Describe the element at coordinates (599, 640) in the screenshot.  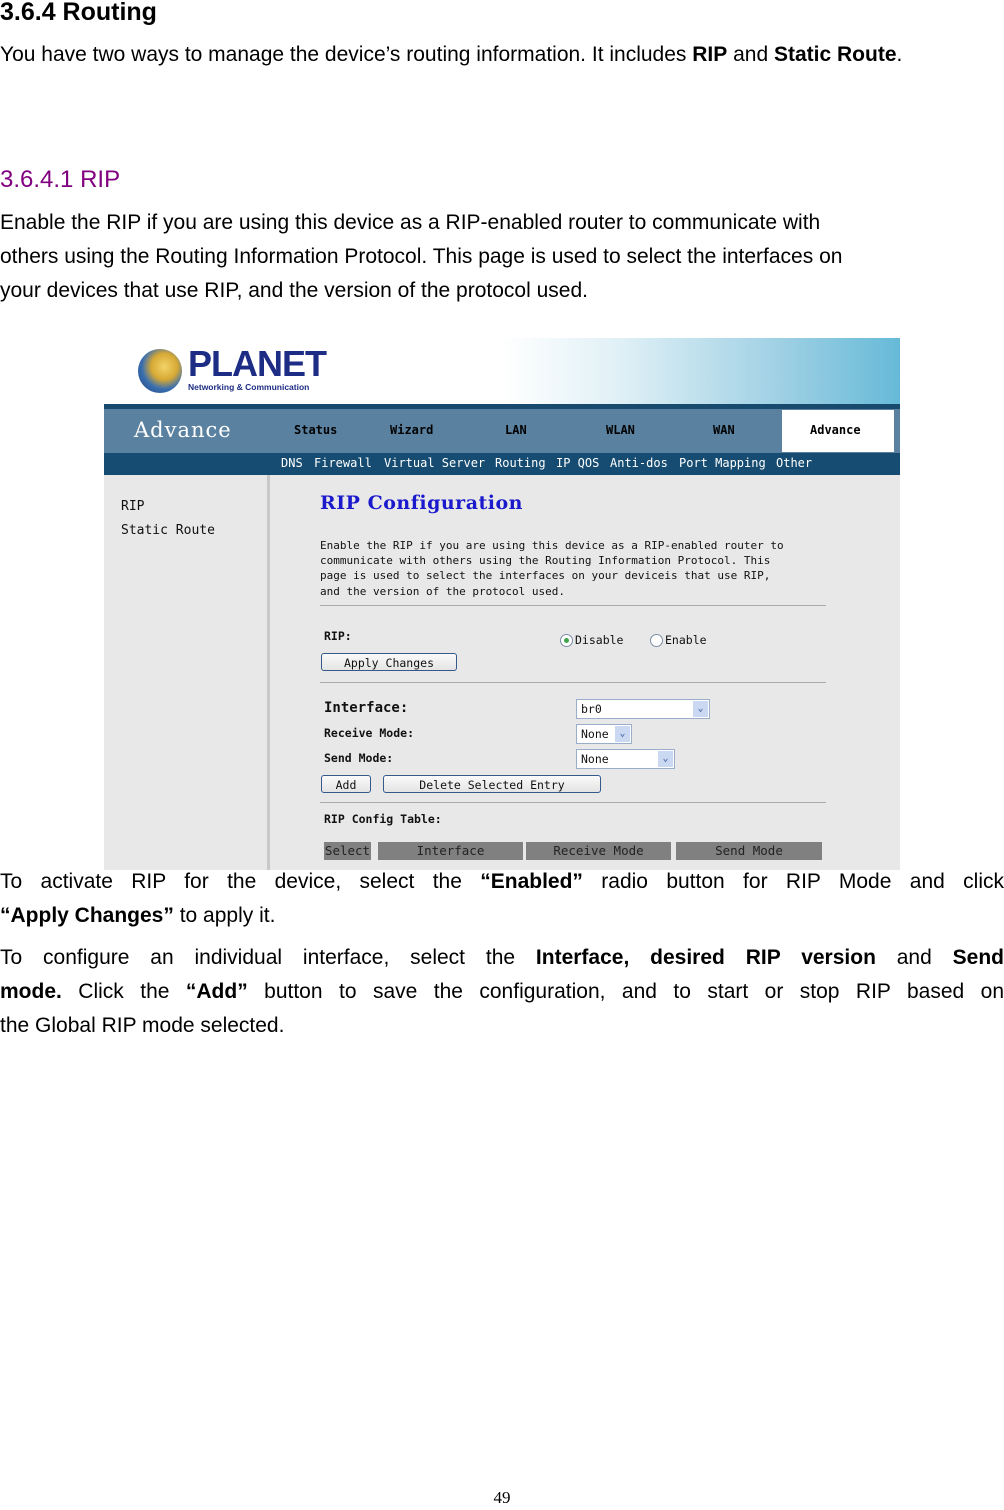
I see `radio-disable-label: Disable` at that location.